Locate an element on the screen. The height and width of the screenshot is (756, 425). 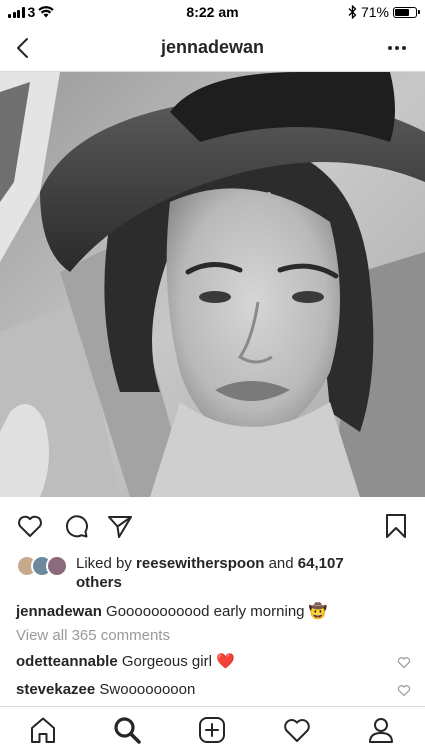
cowboy-emoji-icon: 🤠 is located at coordinates (318, 611).